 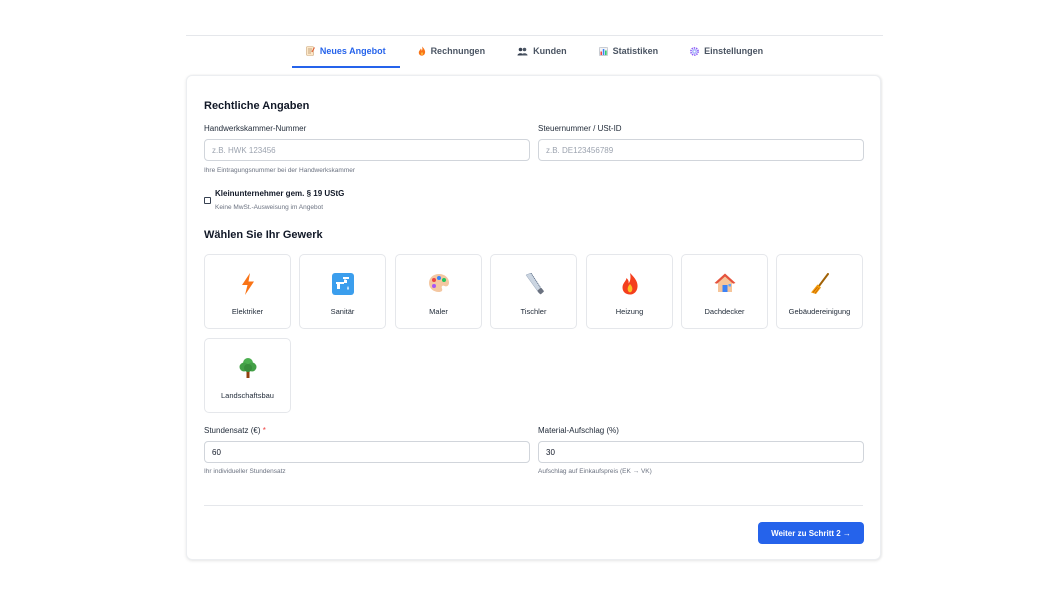 I want to click on tab-kunden: Kunden, so click(x=542, y=52).